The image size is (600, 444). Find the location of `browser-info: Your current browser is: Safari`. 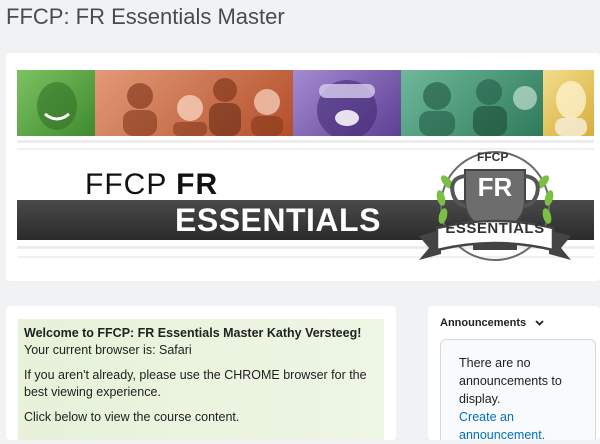

browser-info: Your current browser is: Safari is located at coordinates (108, 350).